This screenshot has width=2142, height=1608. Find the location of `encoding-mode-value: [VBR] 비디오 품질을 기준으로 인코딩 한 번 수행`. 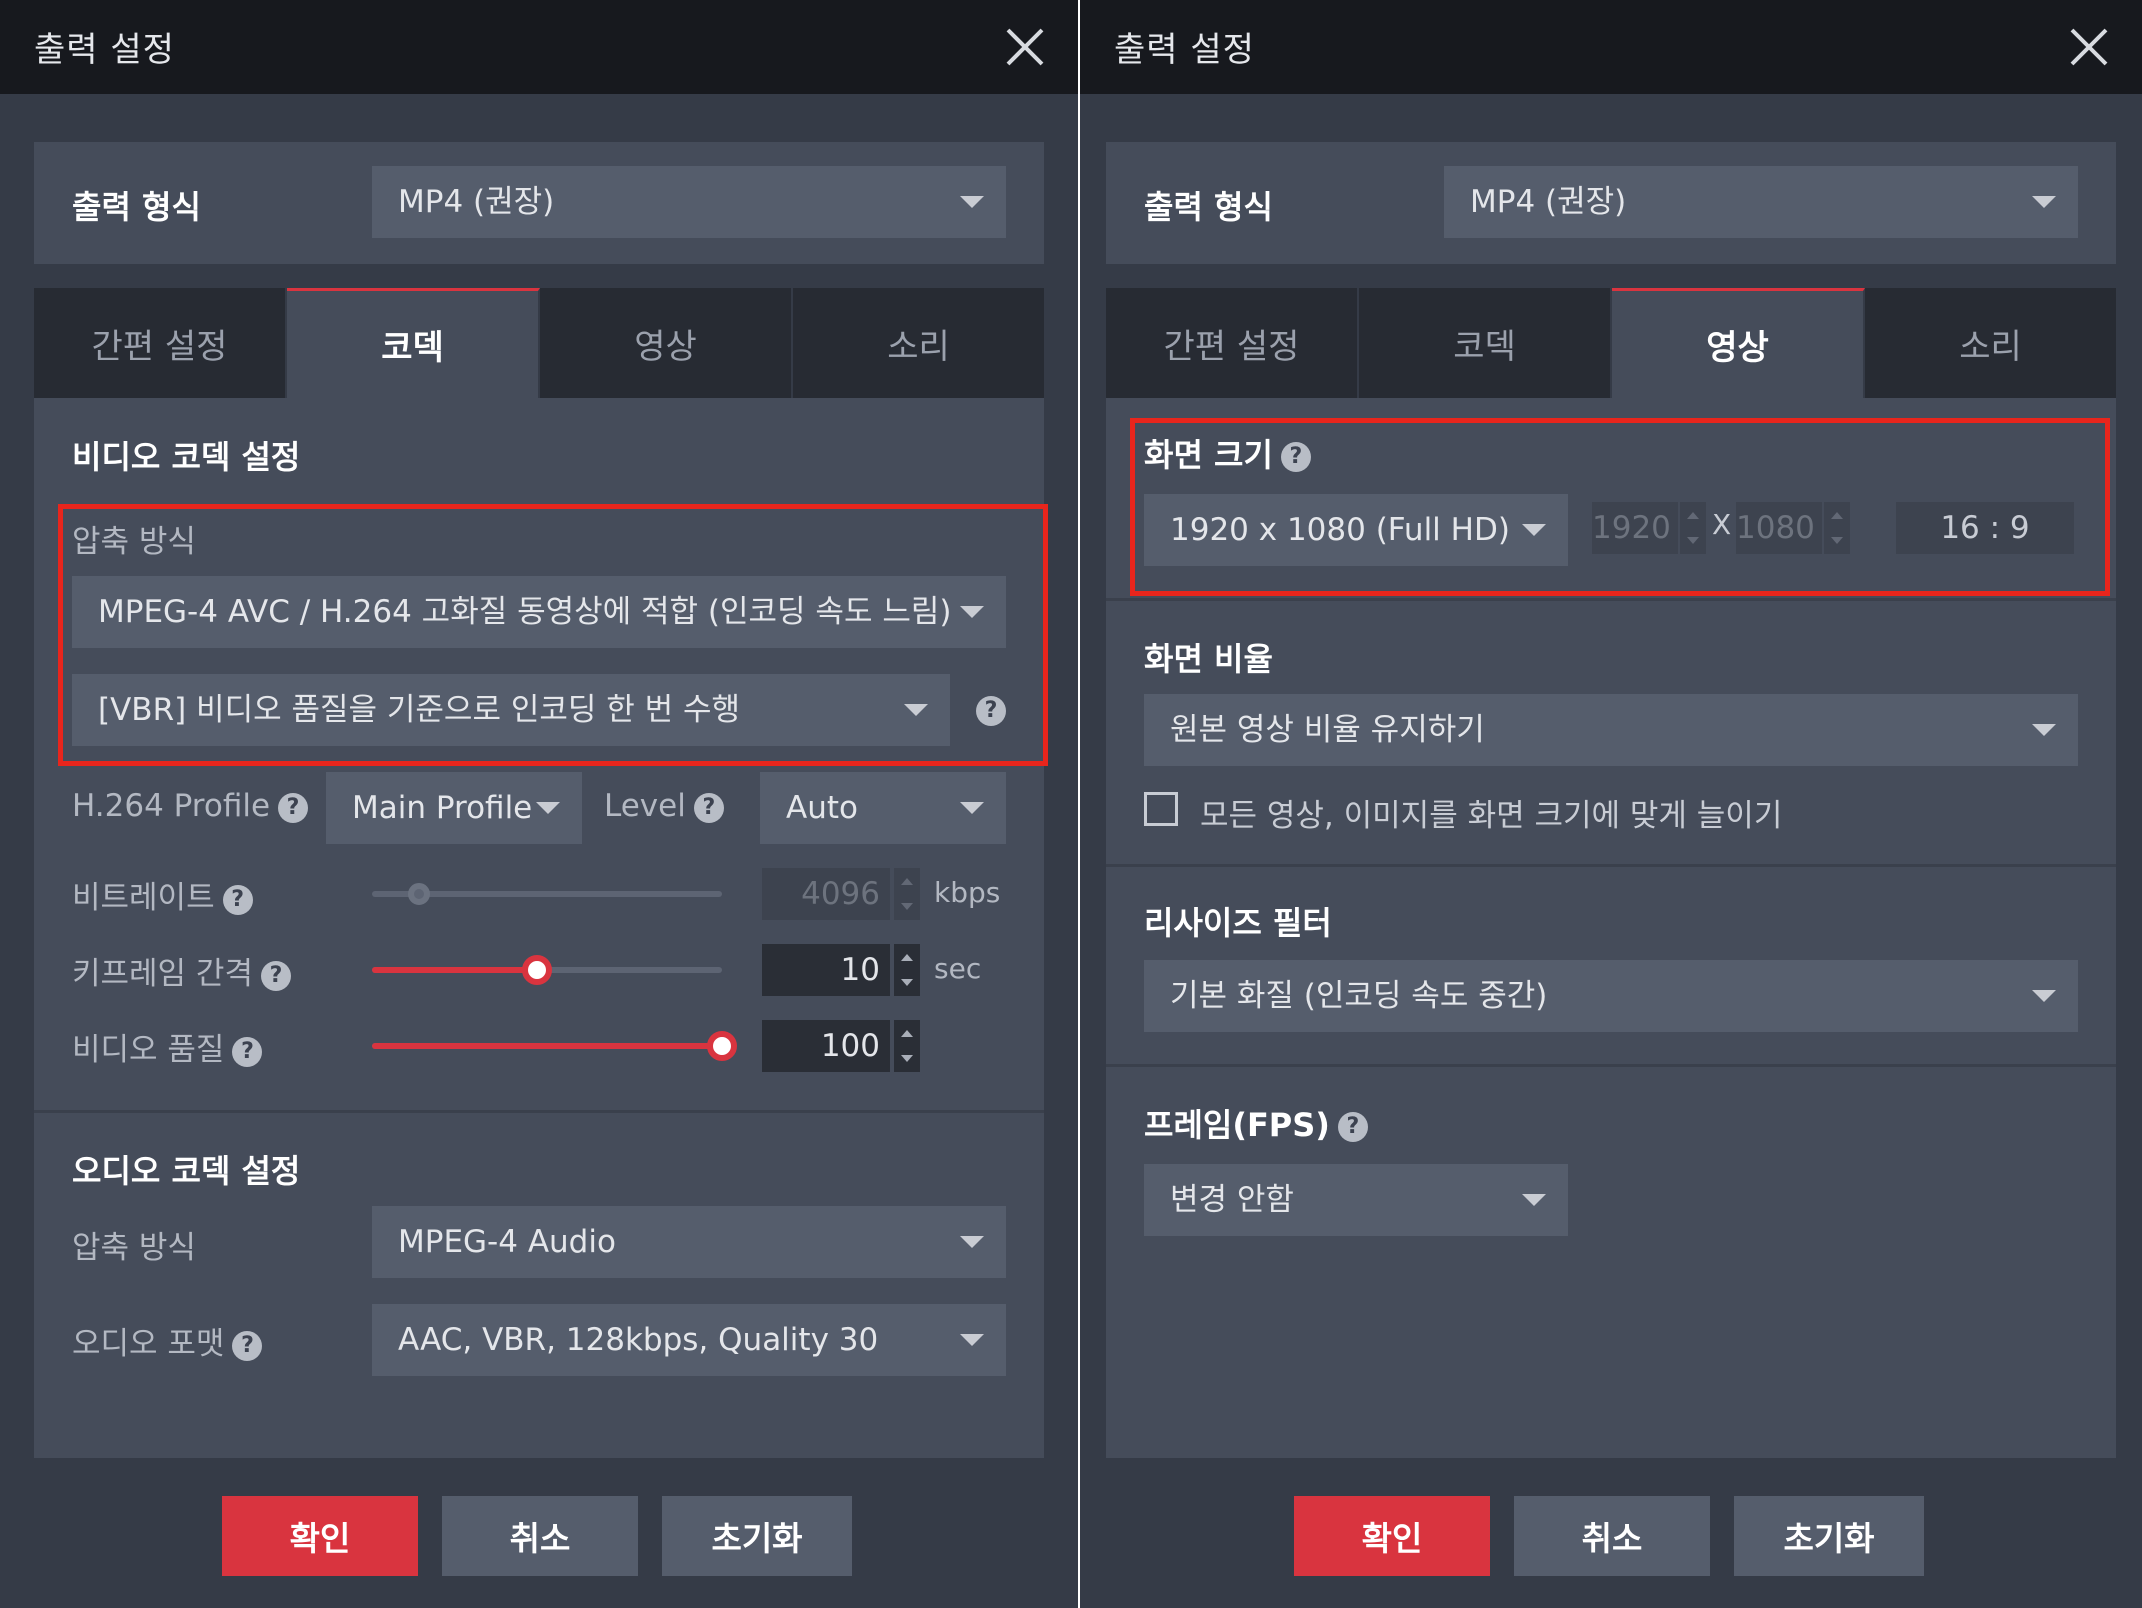

encoding-mode-value: [VBR] 비디오 품질을 기준으로 인코딩 한 번 수행 is located at coordinates (419, 710).